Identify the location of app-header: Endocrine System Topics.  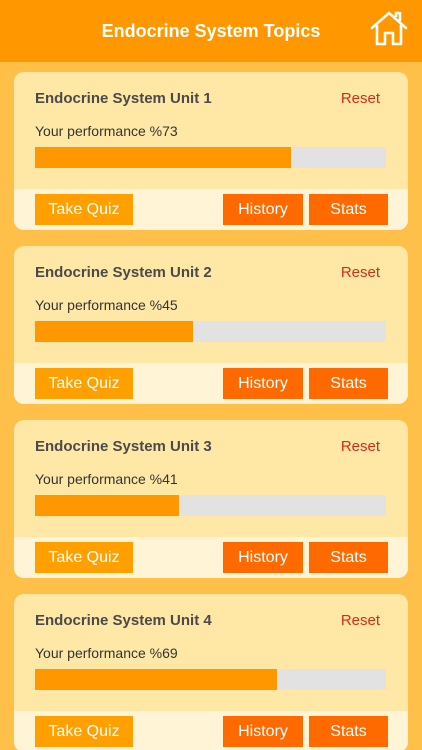
(211, 31).